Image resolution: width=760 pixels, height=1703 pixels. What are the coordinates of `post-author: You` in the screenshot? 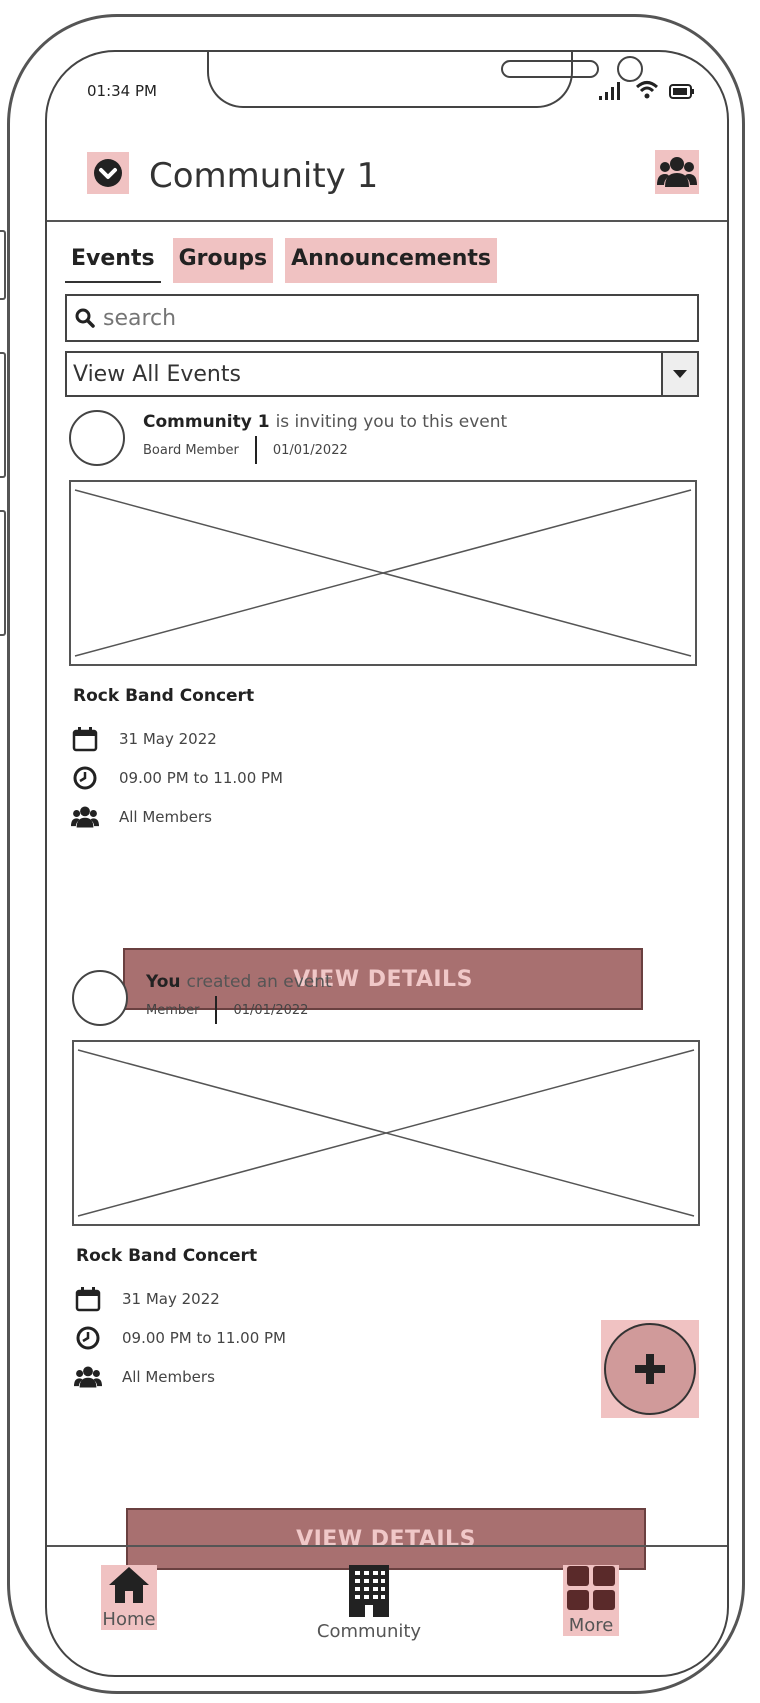 It's located at (163, 982).